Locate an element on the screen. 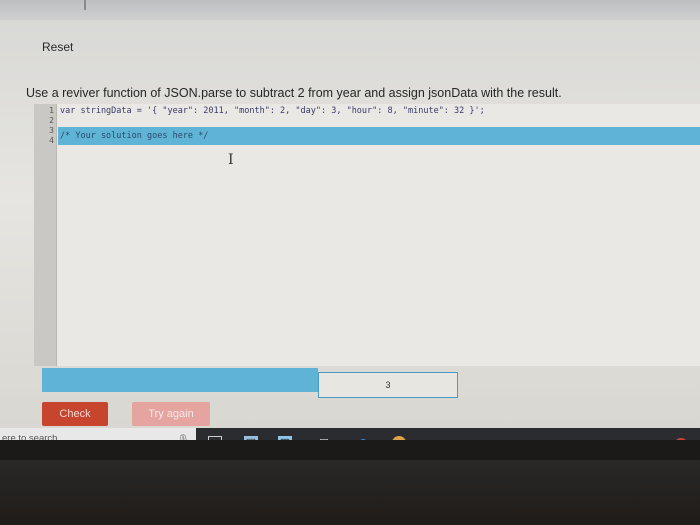 The height and width of the screenshot is (525, 700). monitor-bezel is located at coordinates (350, 492).